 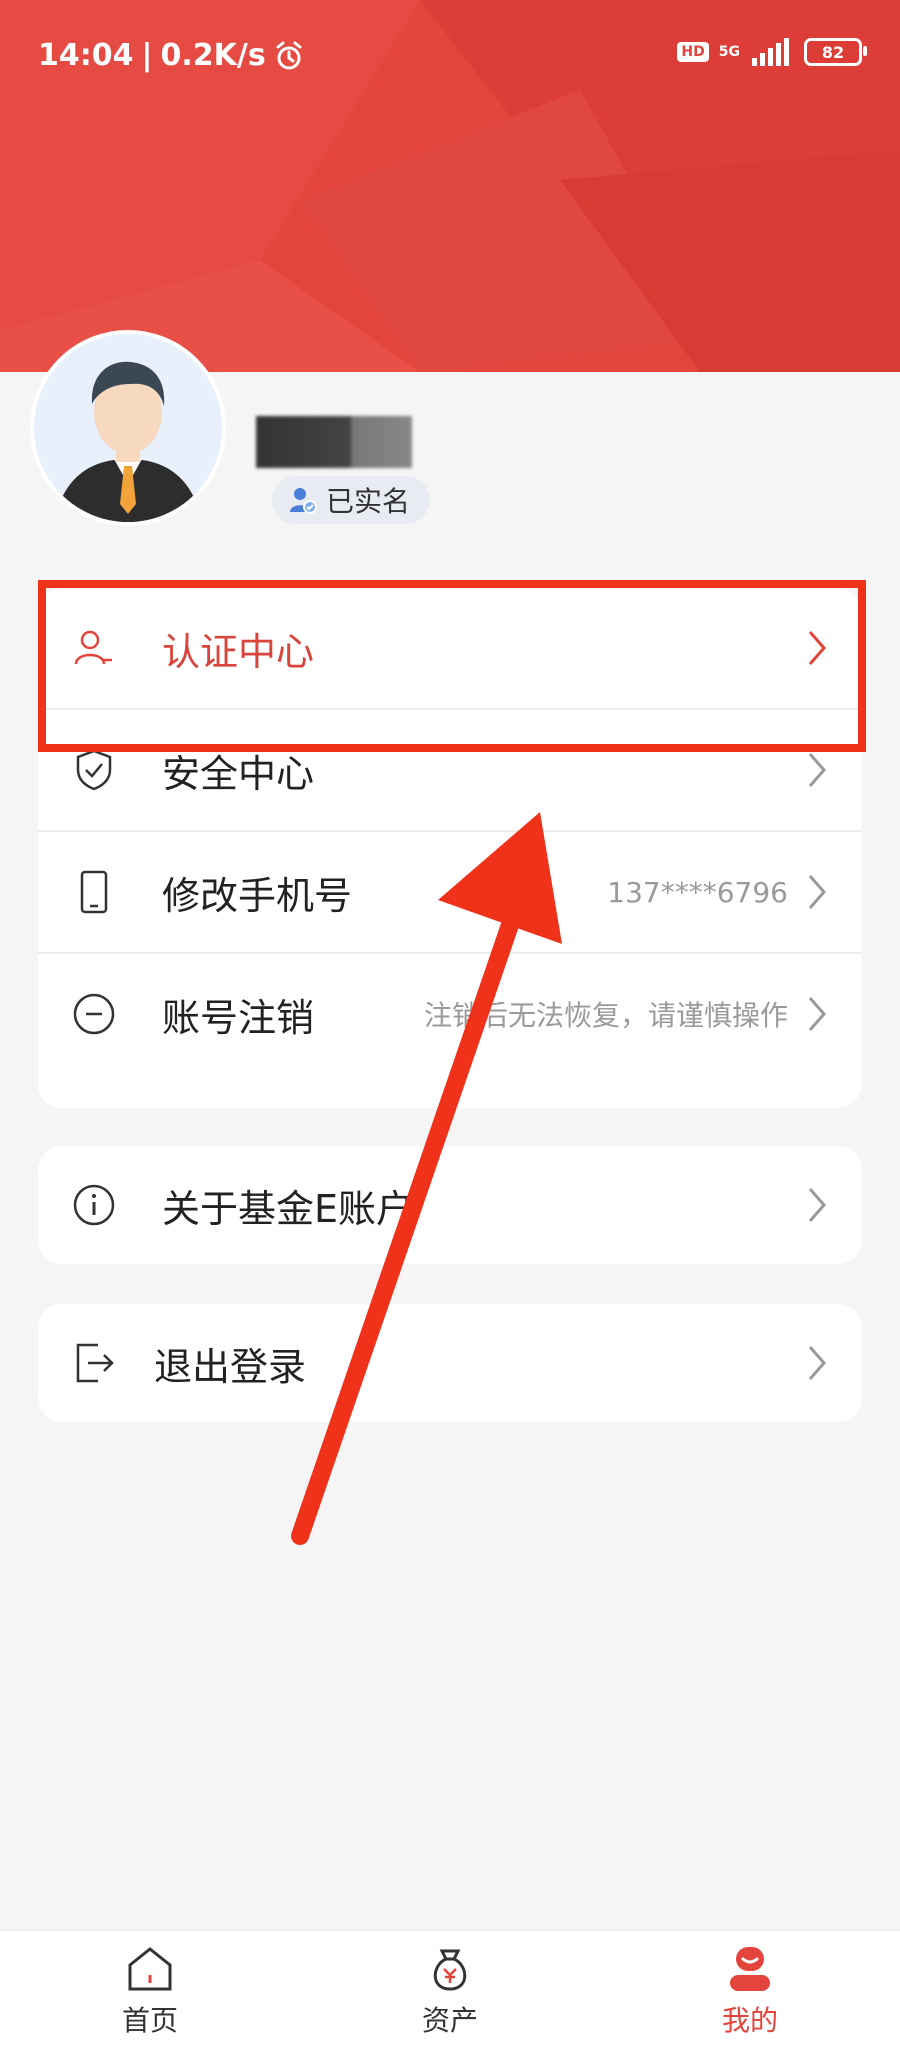 What do you see at coordinates (150, 1992) in the screenshot?
I see `nav-tab-home: 首页` at bounding box center [150, 1992].